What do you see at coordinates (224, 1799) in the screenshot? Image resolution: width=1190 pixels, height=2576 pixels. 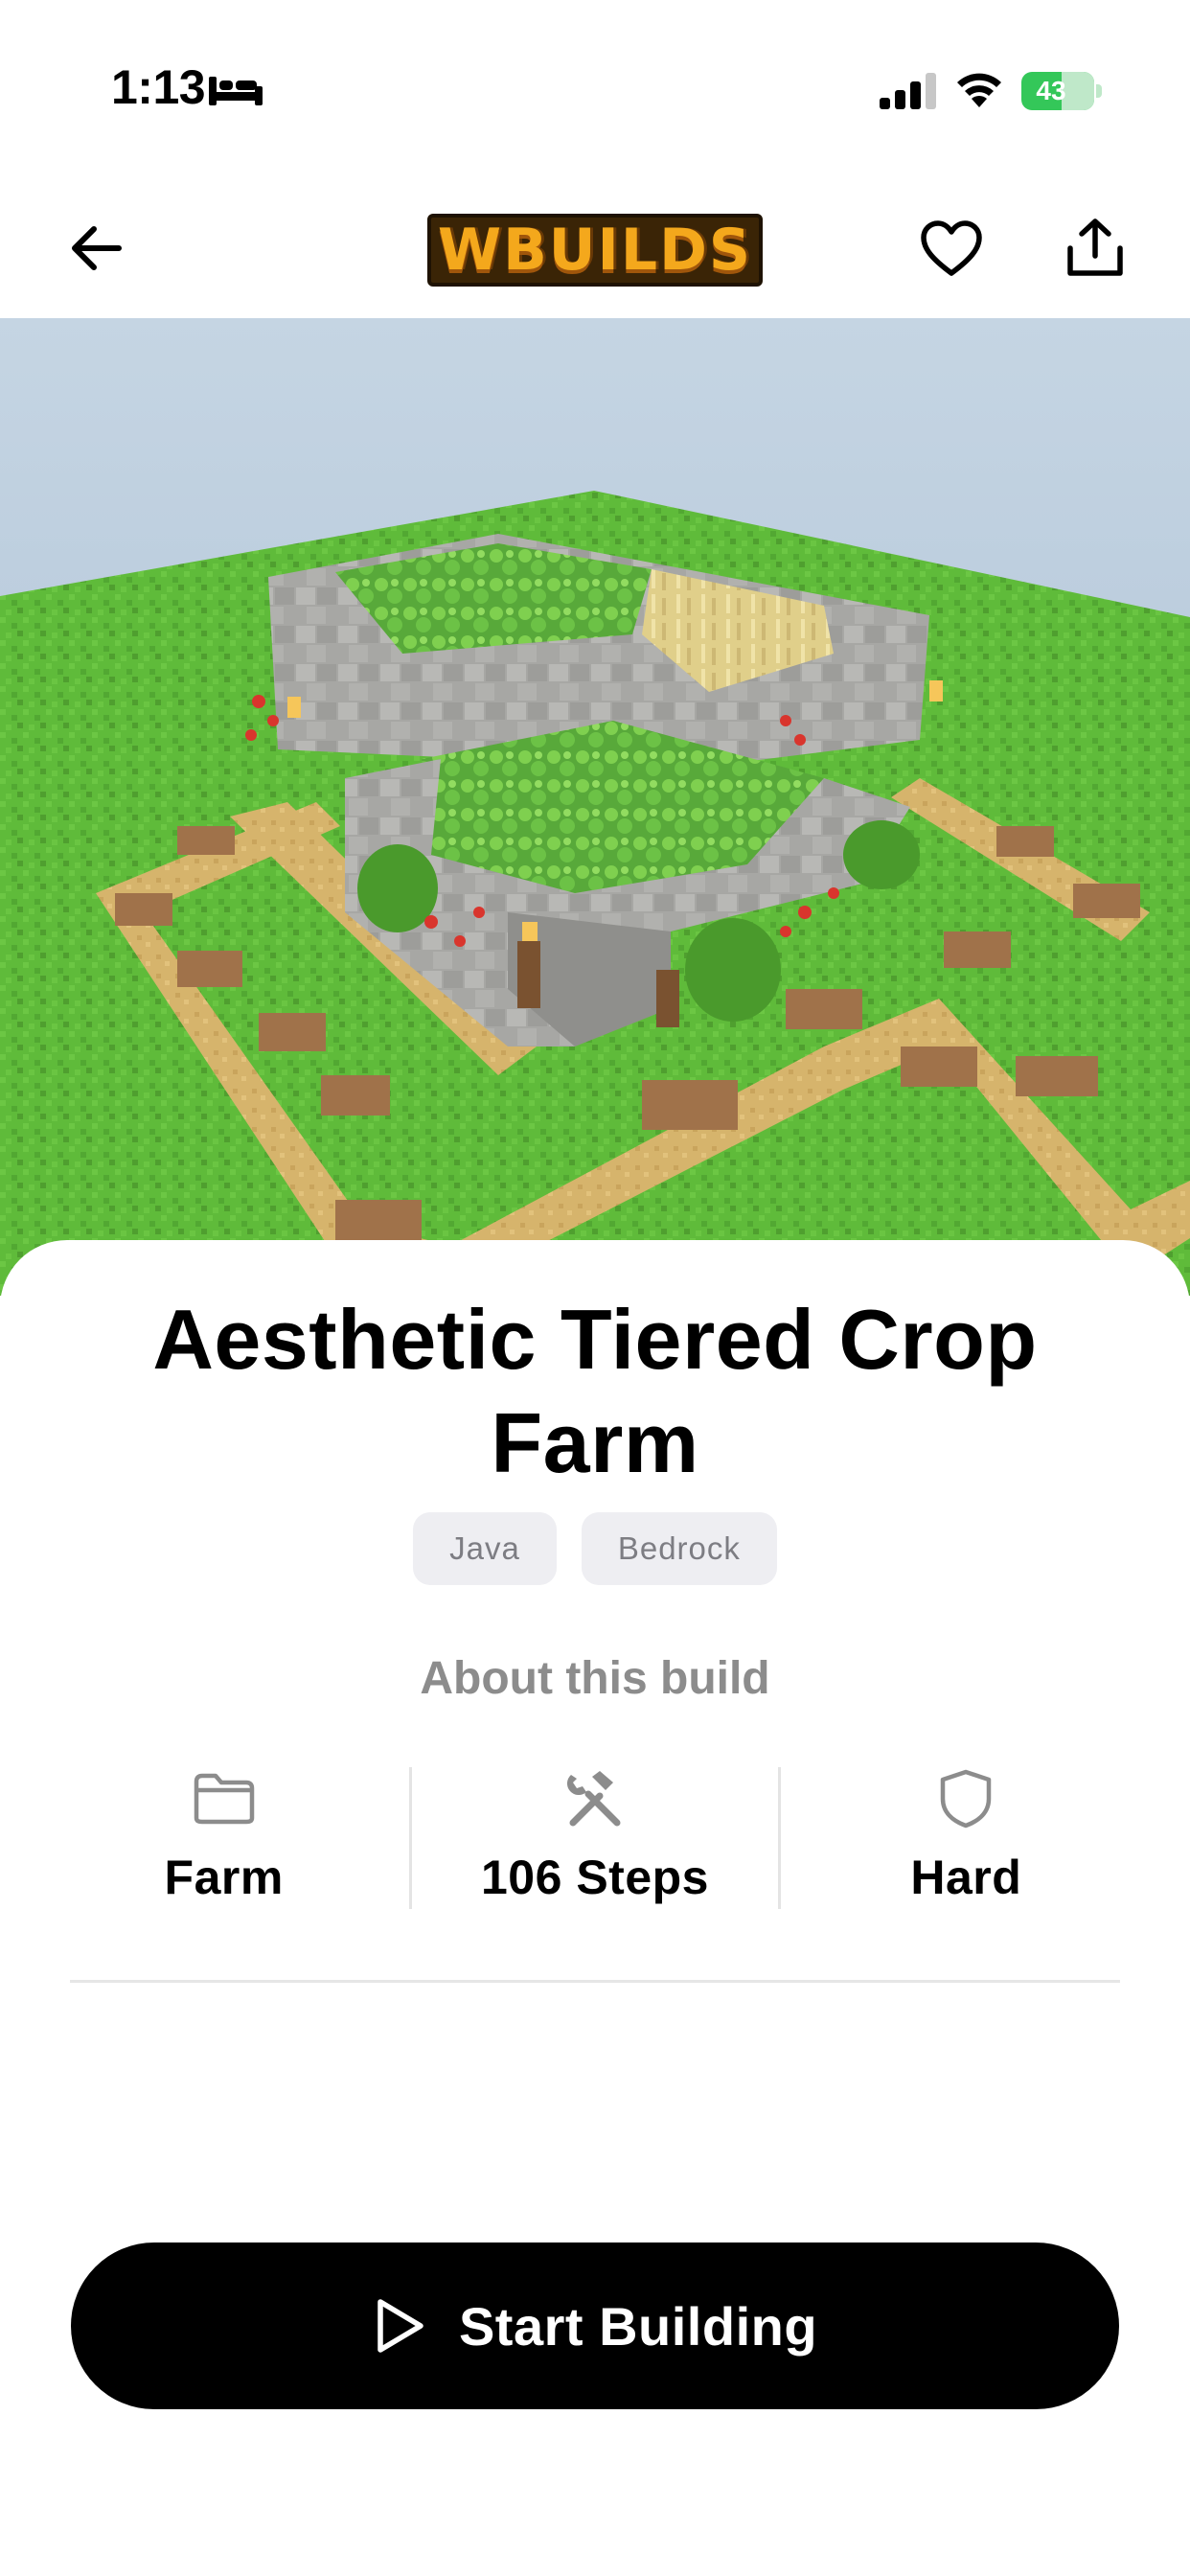 I see `folder-icon` at bounding box center [224, 1799].